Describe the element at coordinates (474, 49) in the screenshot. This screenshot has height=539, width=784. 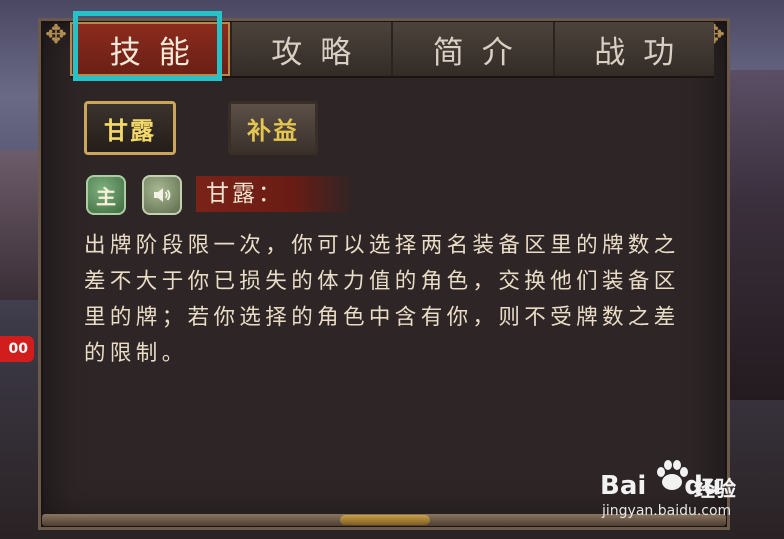
I see `tab-intro: 简介` at that location.